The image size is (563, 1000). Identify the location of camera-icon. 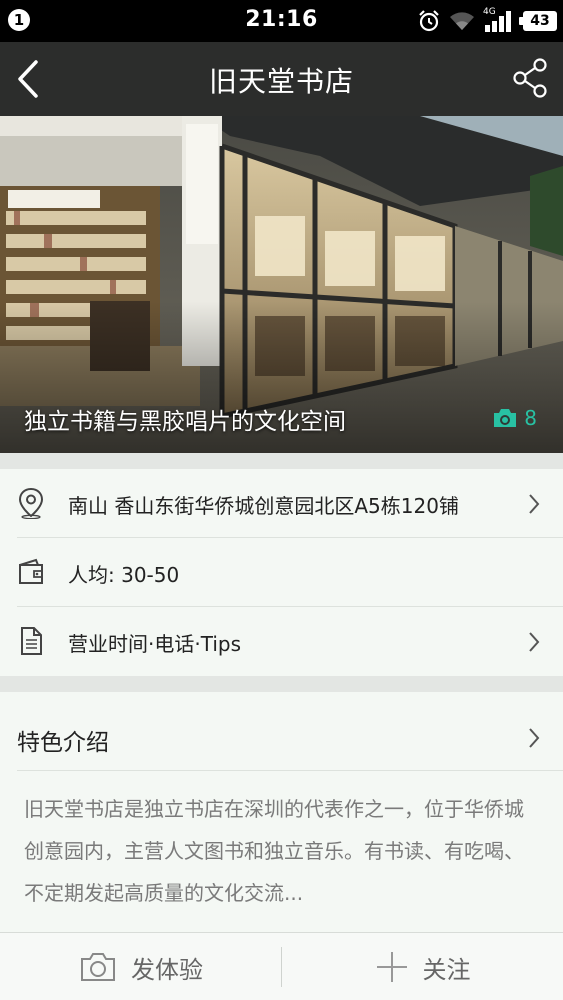
(505, 418).